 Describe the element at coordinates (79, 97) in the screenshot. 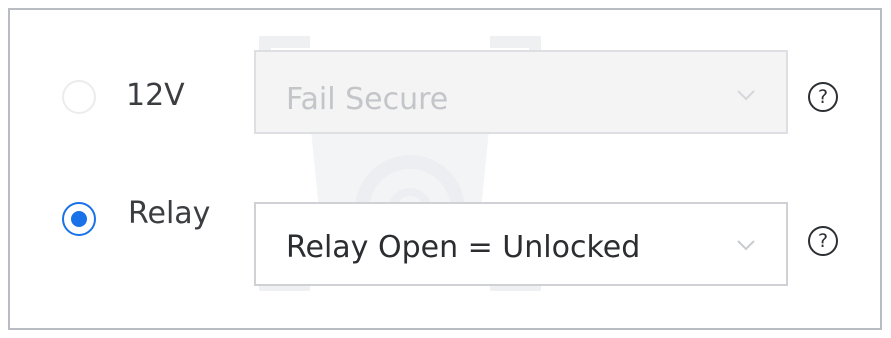

I see `radio-12v` at that location.